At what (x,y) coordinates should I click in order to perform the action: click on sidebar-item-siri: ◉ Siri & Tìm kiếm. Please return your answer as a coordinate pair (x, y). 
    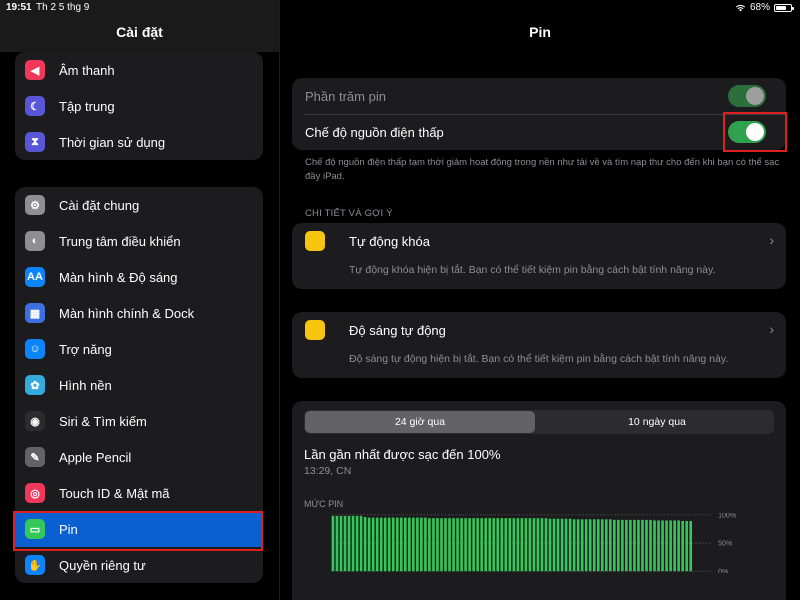
    Looking at the image, I should click on (139, 421).